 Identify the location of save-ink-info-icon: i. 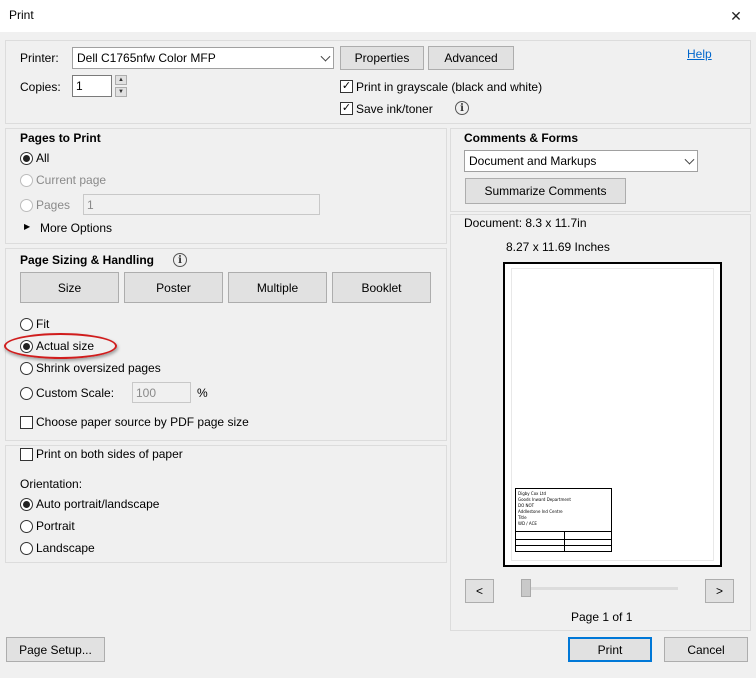
(462, 108).